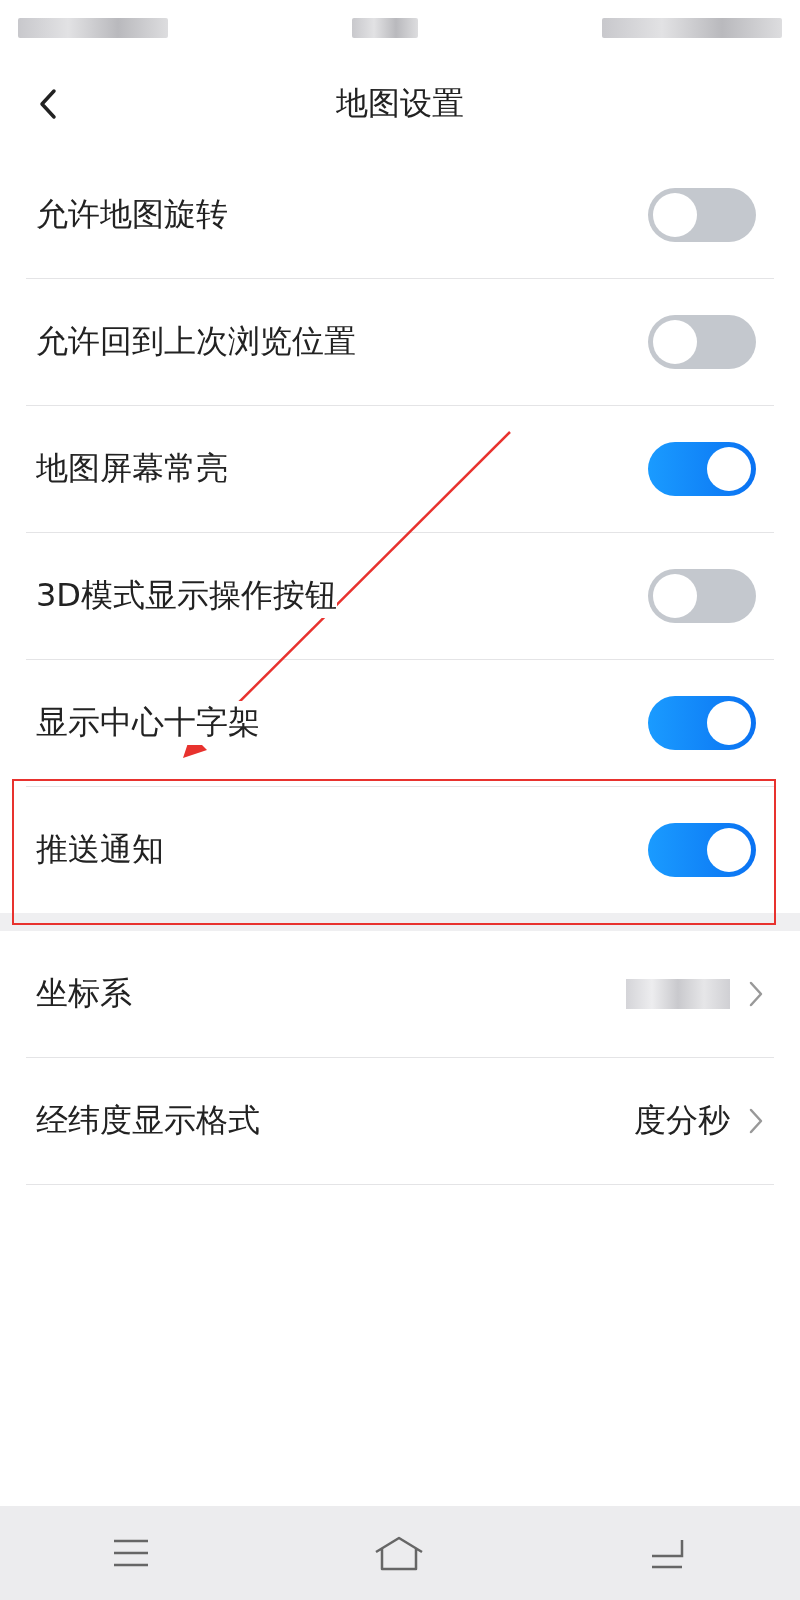 This screenshot has height=1600, width=800. What do you see at coordinates (682, 1120) in the screenshot?
I see `setting-value: 度分秒` at bounding box center [682, 1120].